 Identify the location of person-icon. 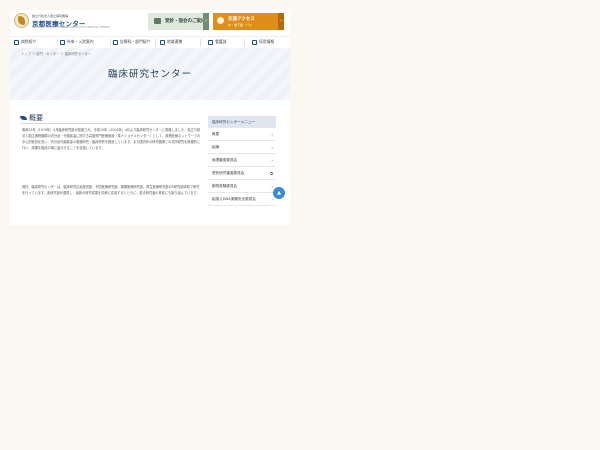
(254, 42).